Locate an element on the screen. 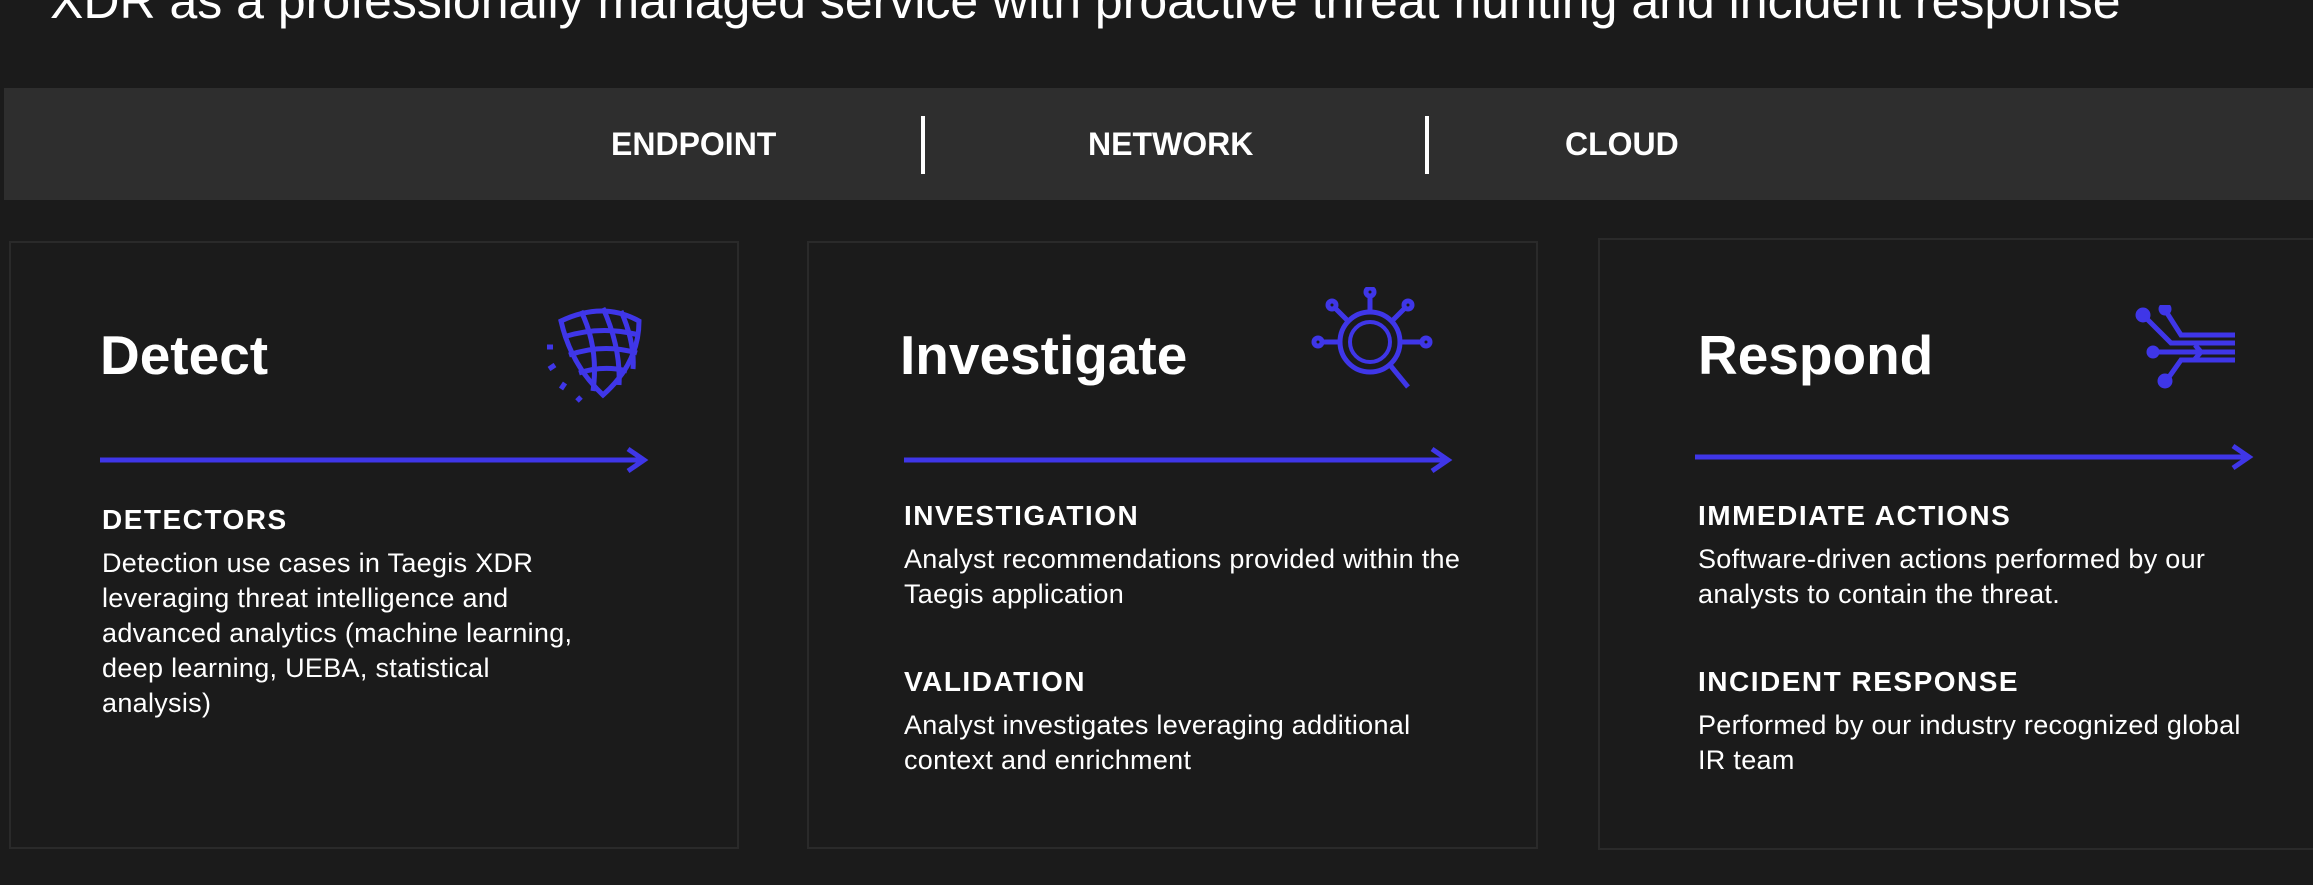  circuit-arrow-icon is located at coordinates (2185, 347).